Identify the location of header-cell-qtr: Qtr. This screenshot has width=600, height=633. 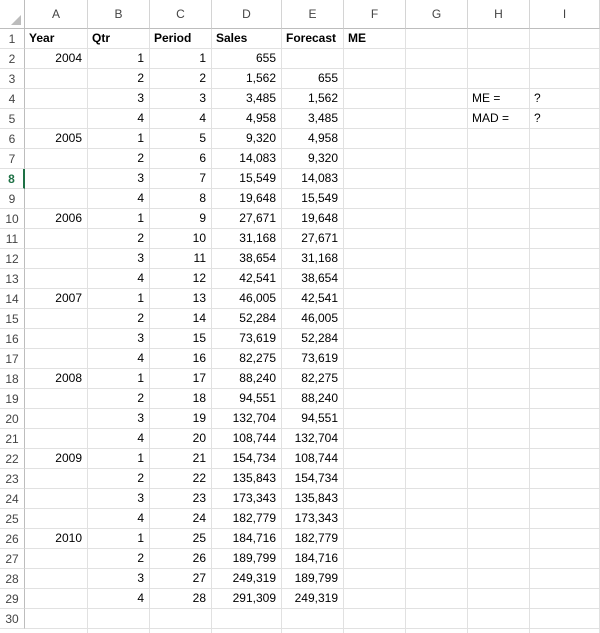
(119, 39).